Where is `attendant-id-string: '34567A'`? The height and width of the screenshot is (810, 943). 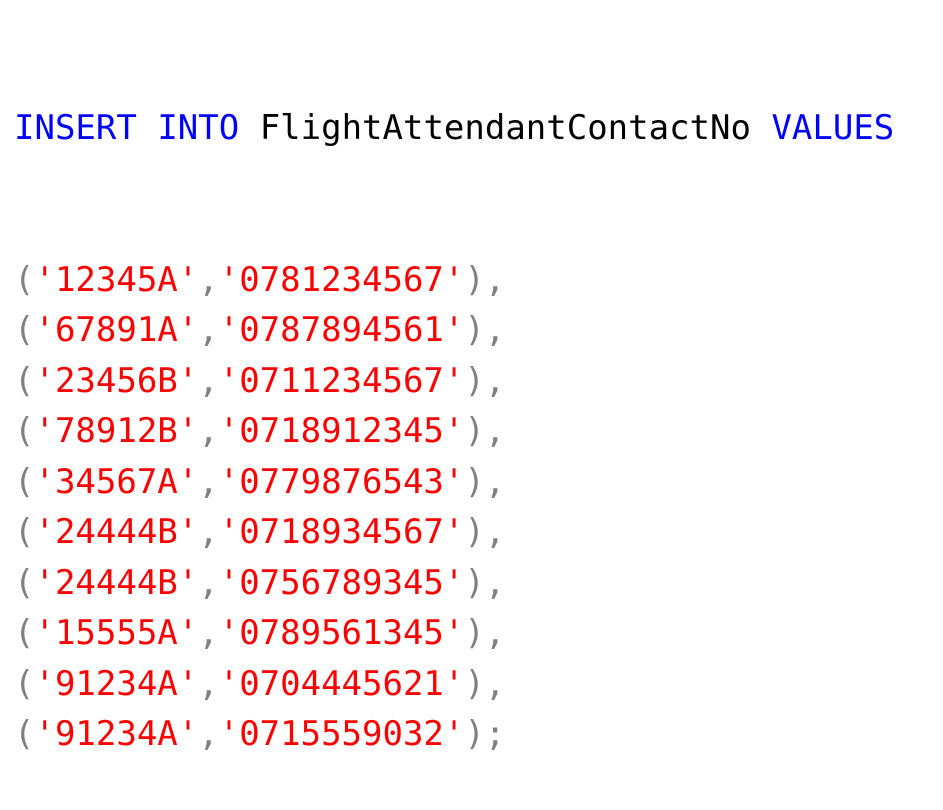 attendant-id-string: '34567A' is located at coordinates (116, 481).